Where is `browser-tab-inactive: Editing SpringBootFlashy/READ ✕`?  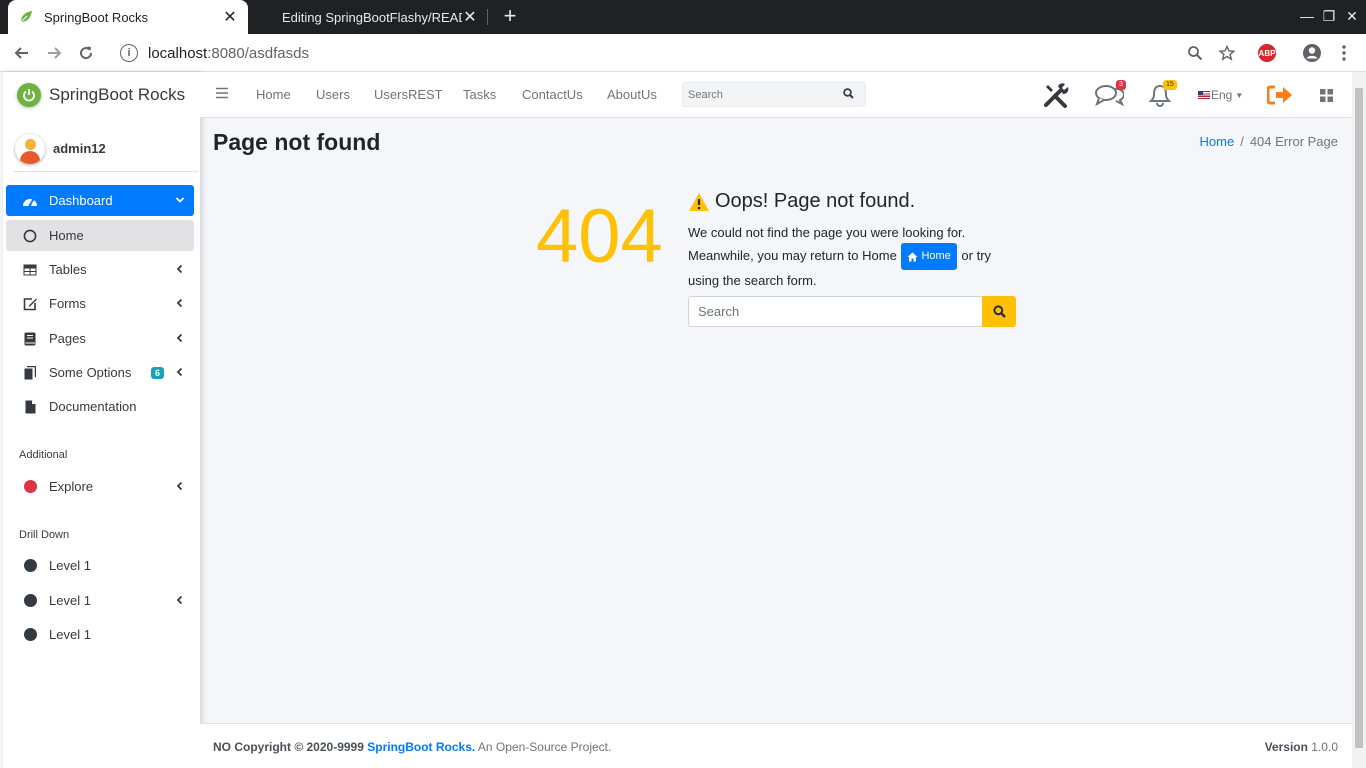
browser-tab-inactive: Editing SpringBootFlashy/READ ✕ is located at coordinates (374, 17).